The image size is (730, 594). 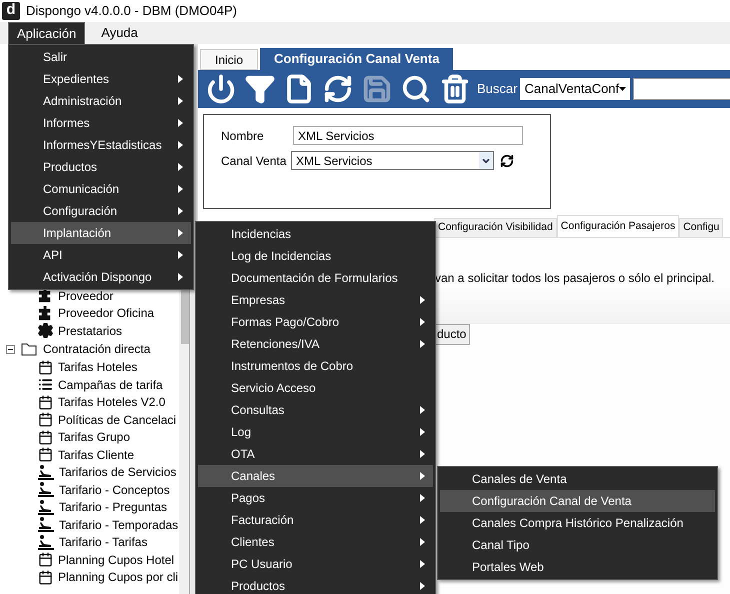 I want to click on tree-item: Campañas de tarifa, so click(x=100, y=385).